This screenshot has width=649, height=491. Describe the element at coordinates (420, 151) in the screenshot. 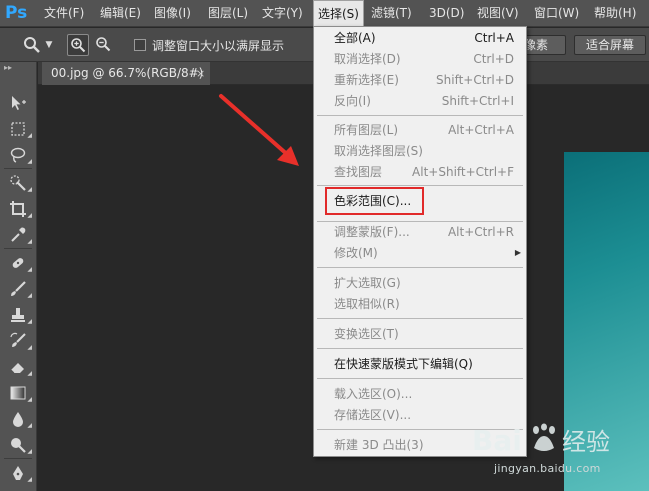

I see `menu-item-deselect-layers: 取消选择图层(S)` at that location.